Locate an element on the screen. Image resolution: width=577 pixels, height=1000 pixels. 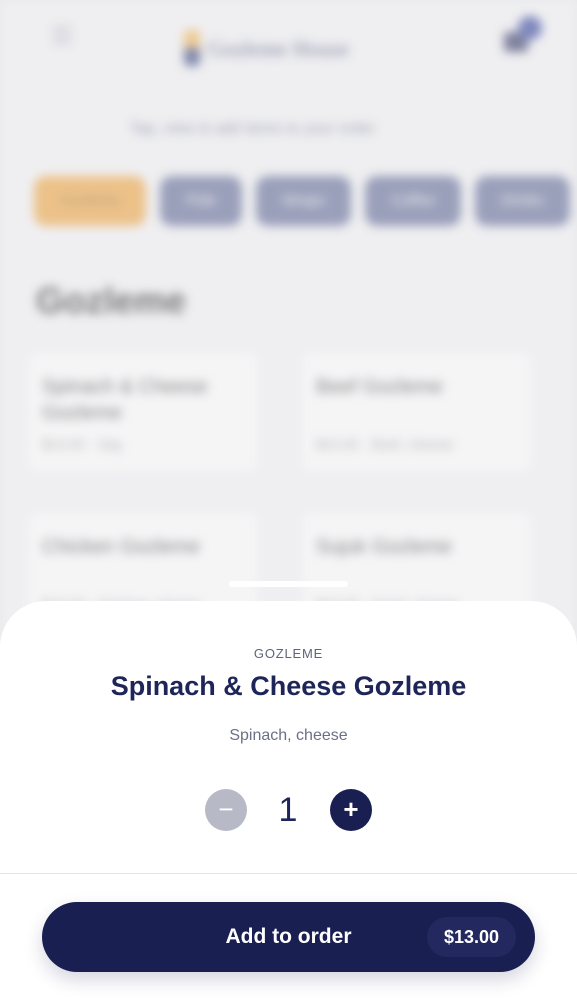
increase-quantity-button: + is located at coordinates (351, 810).